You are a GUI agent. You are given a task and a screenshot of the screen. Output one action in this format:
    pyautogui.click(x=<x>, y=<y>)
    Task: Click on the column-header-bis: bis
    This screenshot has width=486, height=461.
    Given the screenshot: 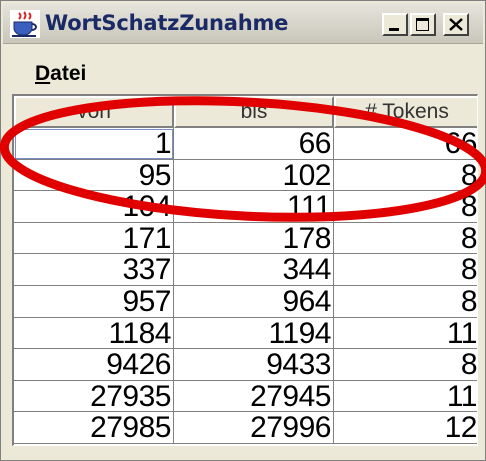 What is the action you would take?
    pyautogui.click(x=254, y=112)
    